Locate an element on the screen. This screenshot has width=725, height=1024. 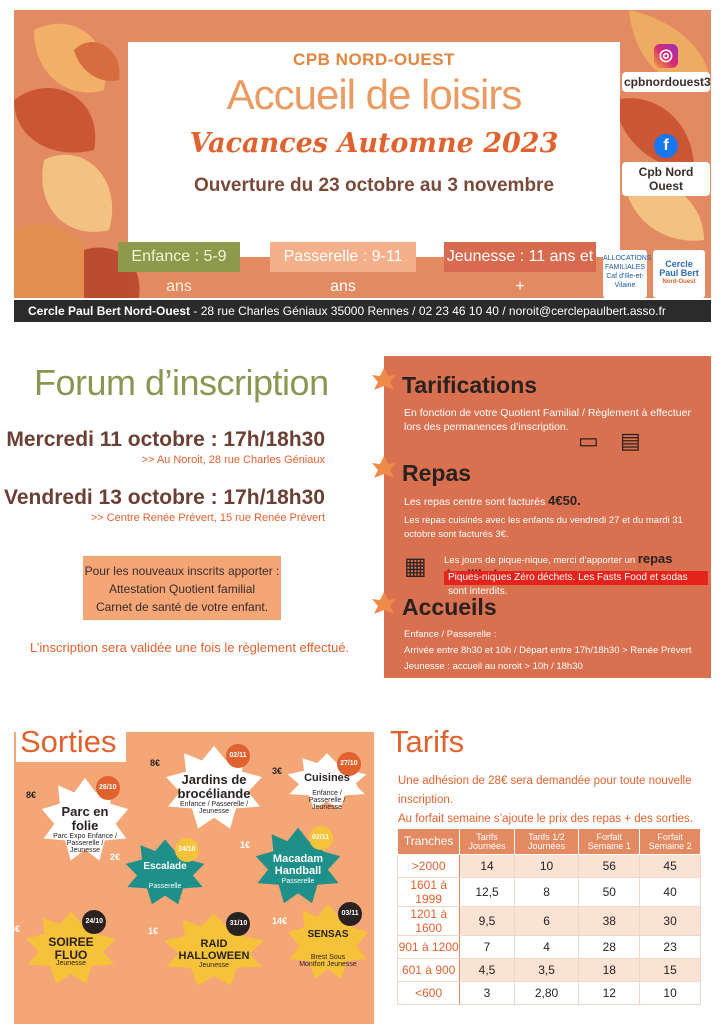
table-row: 1601 à 1999 12,5 8 50 40 is located at coordinates (548, 892).